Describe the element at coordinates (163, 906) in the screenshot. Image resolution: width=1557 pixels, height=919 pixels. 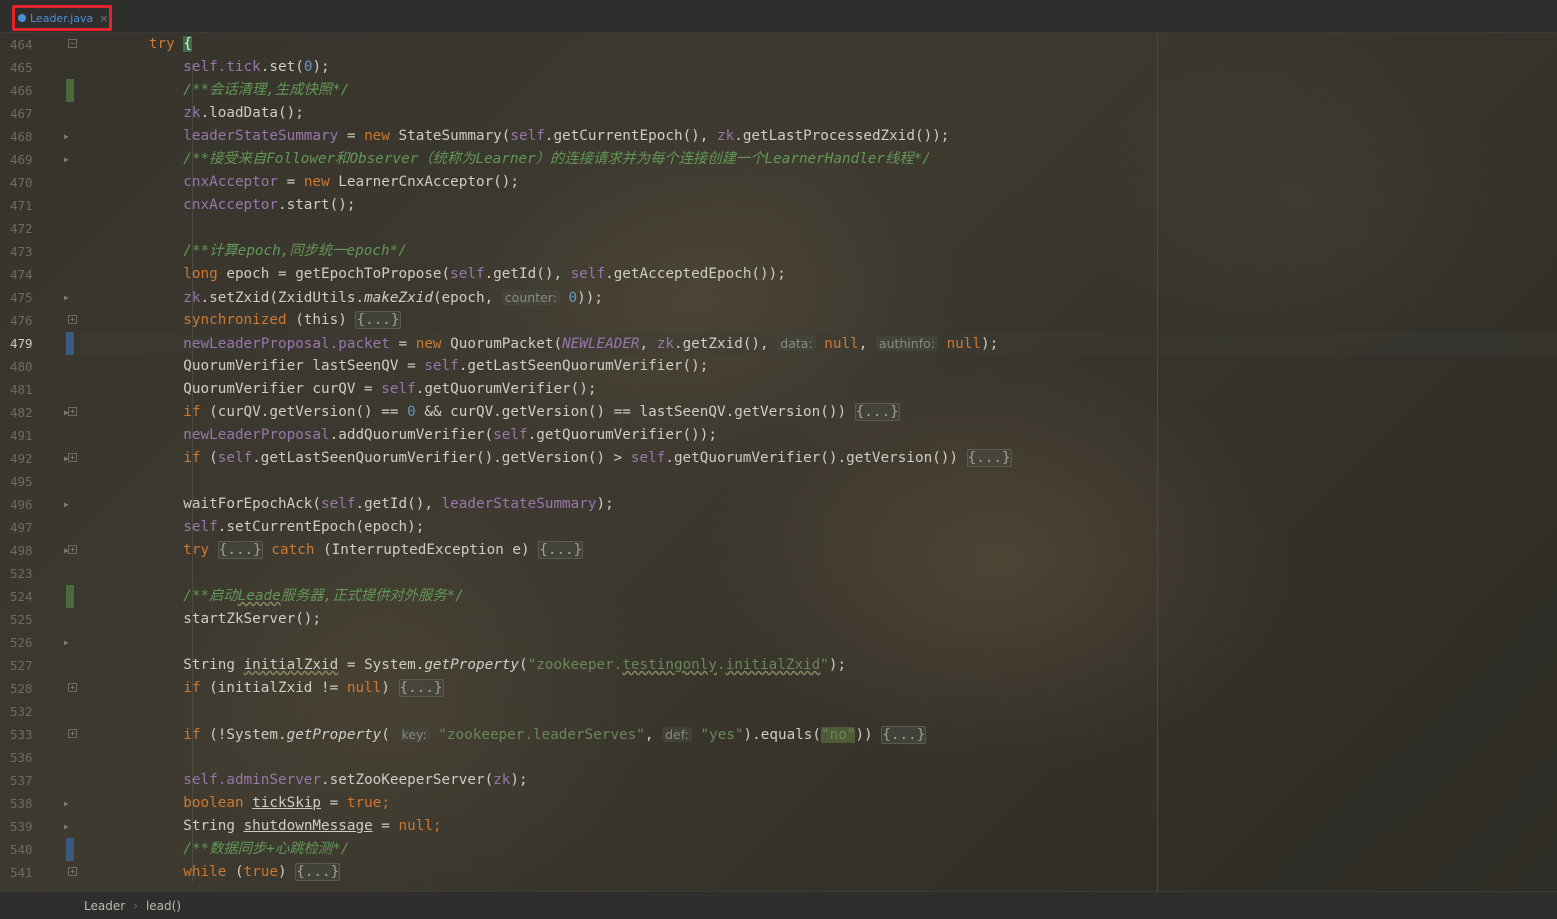
I see `breadcrumb-method: lead()` at that location.